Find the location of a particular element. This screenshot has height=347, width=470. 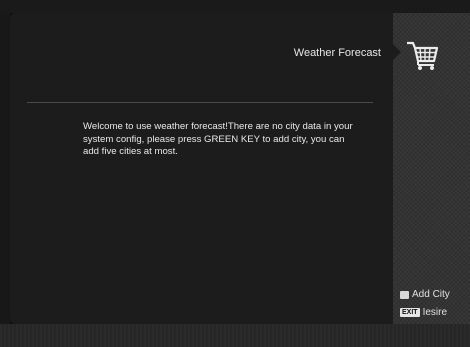

shopping-cart-icon is located at coordinates (423, 55).